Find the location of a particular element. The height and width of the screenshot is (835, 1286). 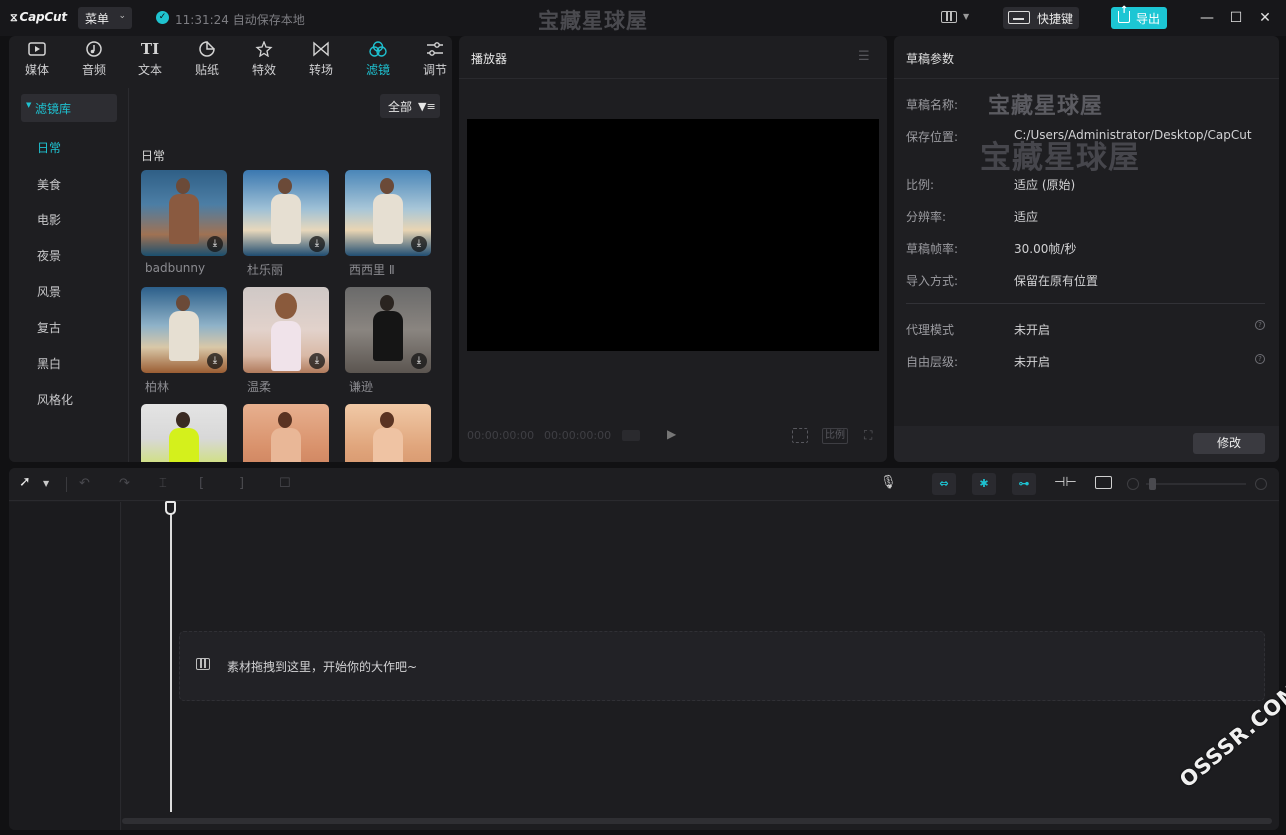

category-food: 美食 is located at coordinates (49, 184).